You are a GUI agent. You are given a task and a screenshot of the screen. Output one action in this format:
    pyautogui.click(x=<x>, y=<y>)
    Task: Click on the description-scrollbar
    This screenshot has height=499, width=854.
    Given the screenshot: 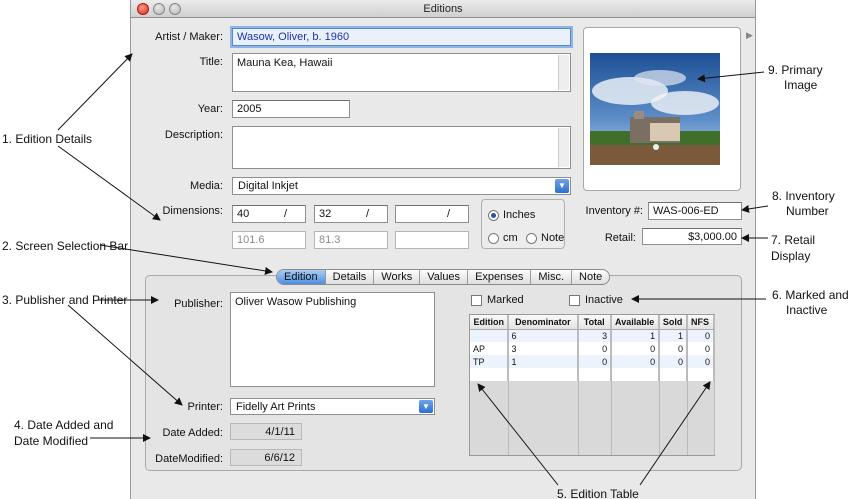 What is the action you would take?
    pyautogui.click(x=563, y=147)
    